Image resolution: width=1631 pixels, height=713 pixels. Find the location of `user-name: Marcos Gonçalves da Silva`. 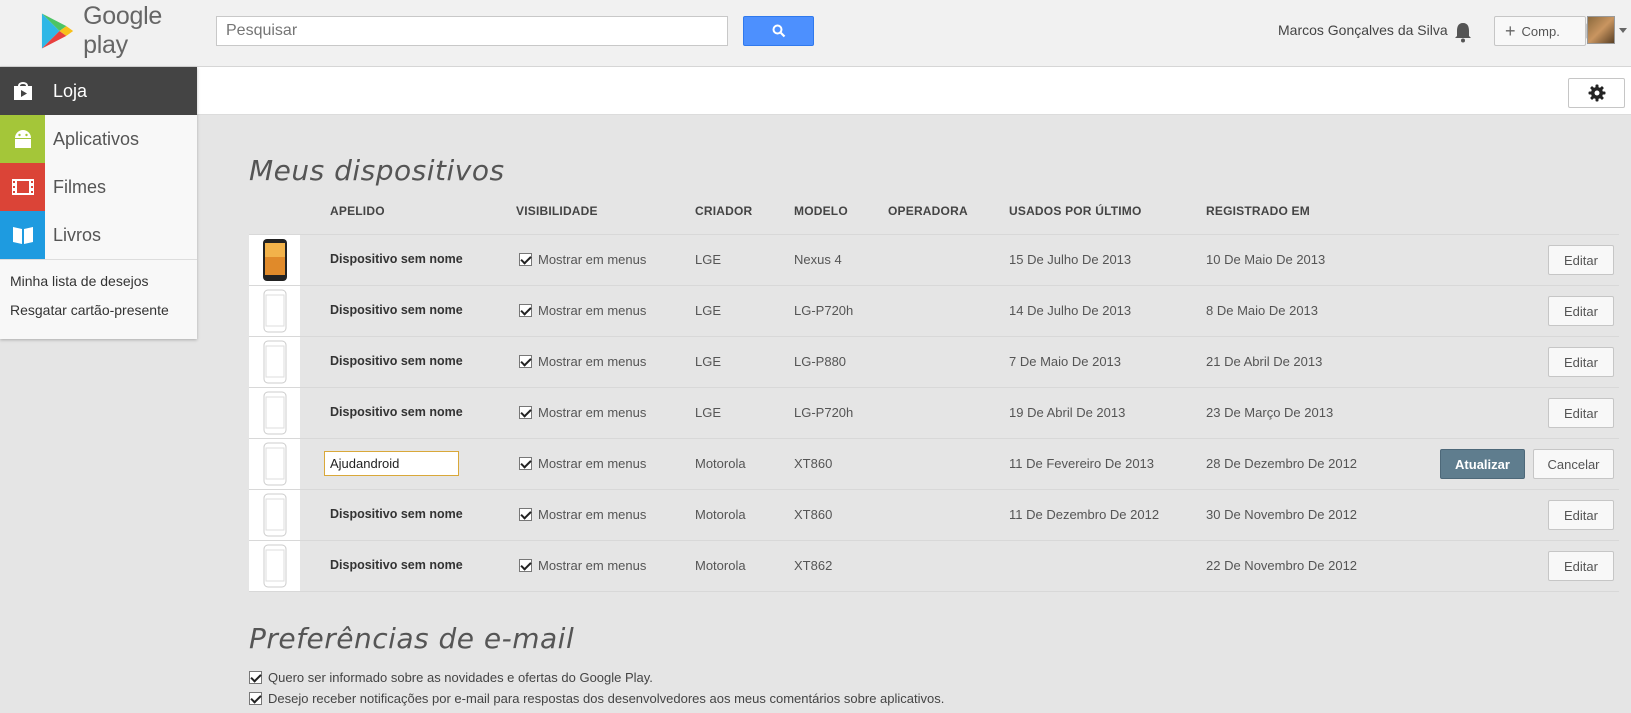

user-name: Marcos Gonçalves da Silva is located at coordinates (1363, 30).